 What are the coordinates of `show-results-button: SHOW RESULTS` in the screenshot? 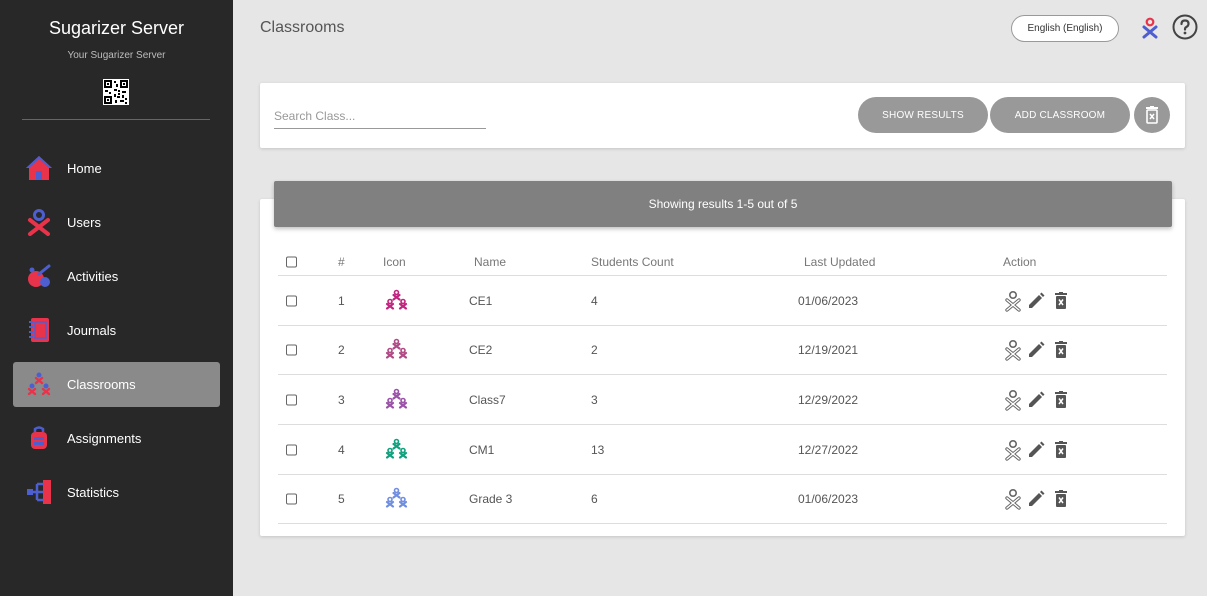 It's located at (923, 115).